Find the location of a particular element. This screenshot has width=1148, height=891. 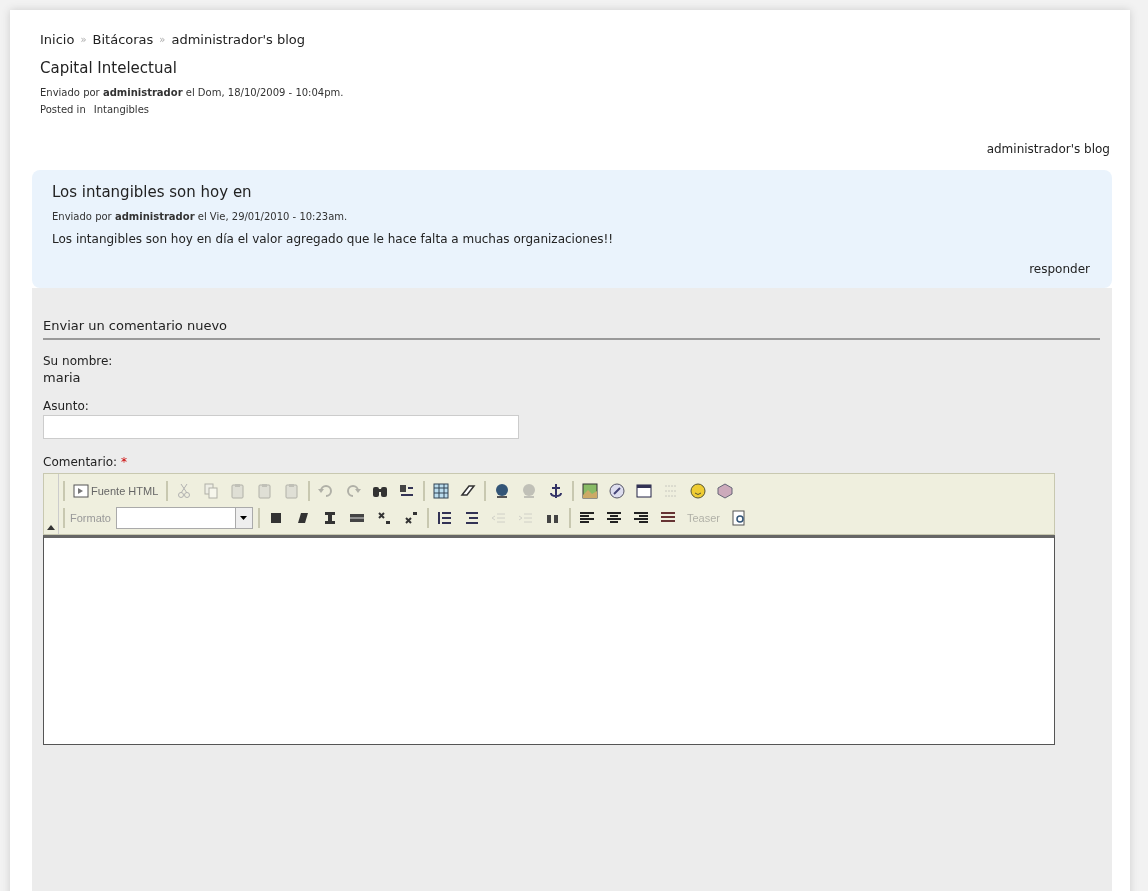

comment-meta: Enviado por administrador el Vie, 29/01/2010 - 10:23am. is located at coordinates (200, 216).